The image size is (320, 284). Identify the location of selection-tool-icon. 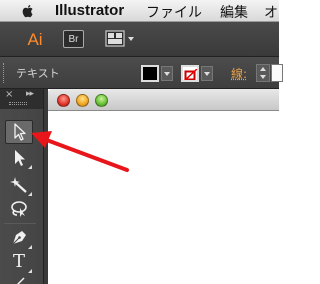
(20, 132).